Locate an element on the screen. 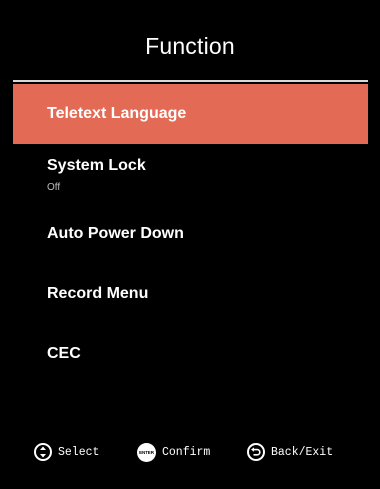 The width and height of the screenshot is (380, 489). menu-item-system-lock: System Lock Off is located at coordinates (190, 174).